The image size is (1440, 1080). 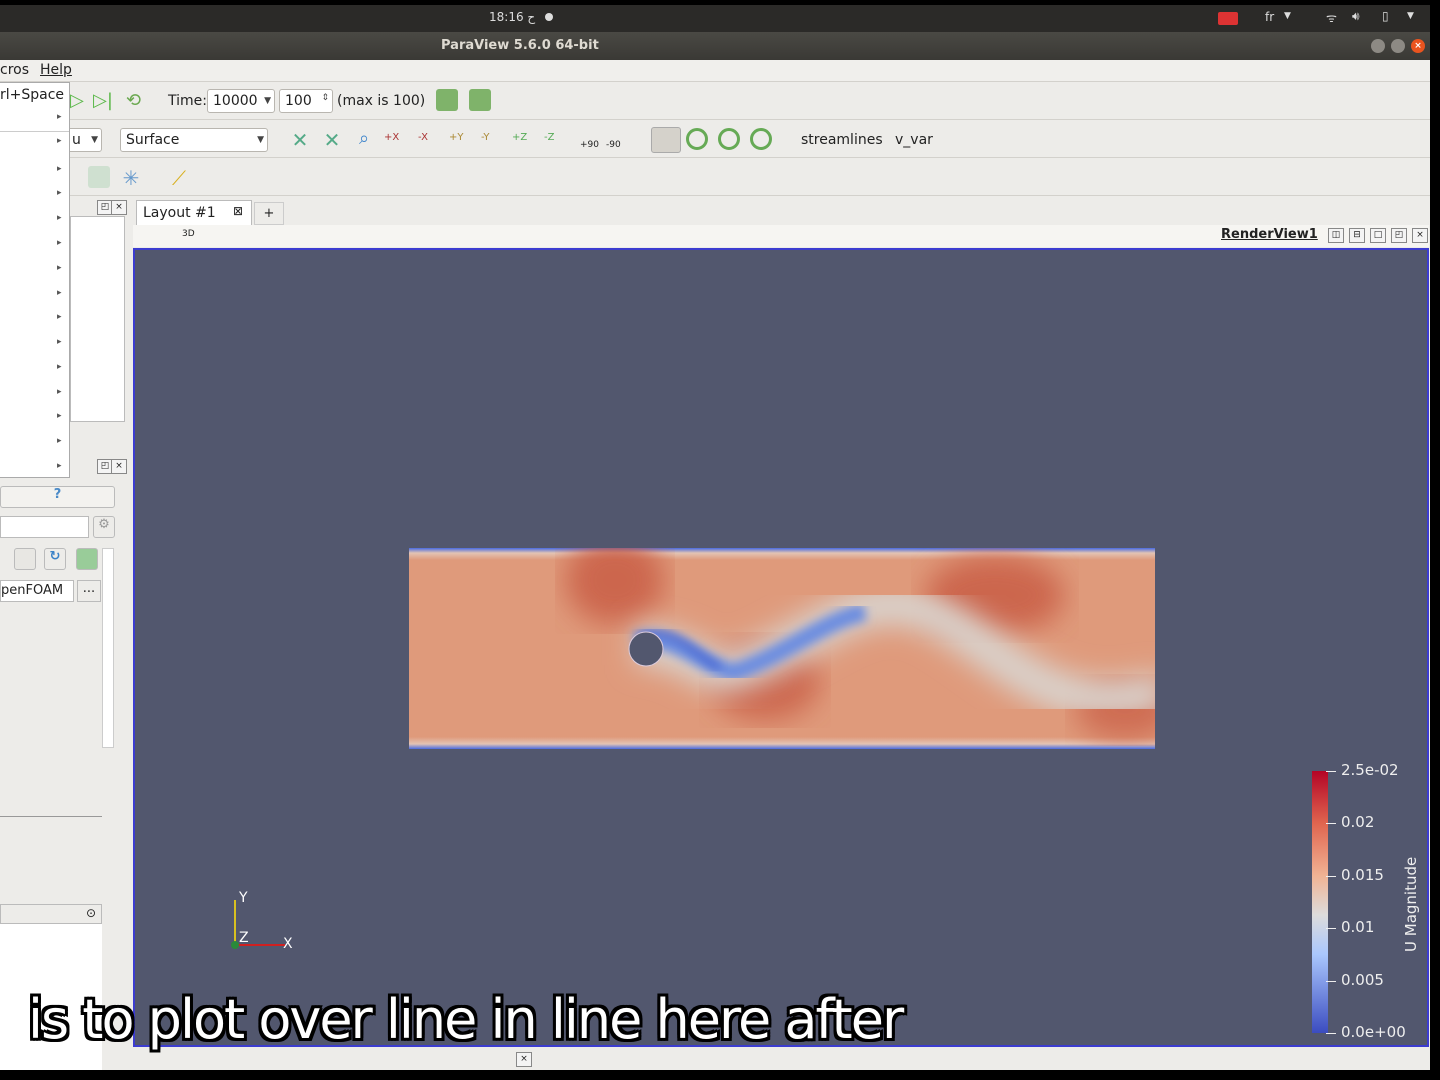 I want to click on battery-icon: ▯, so click(x=1385, y=16).